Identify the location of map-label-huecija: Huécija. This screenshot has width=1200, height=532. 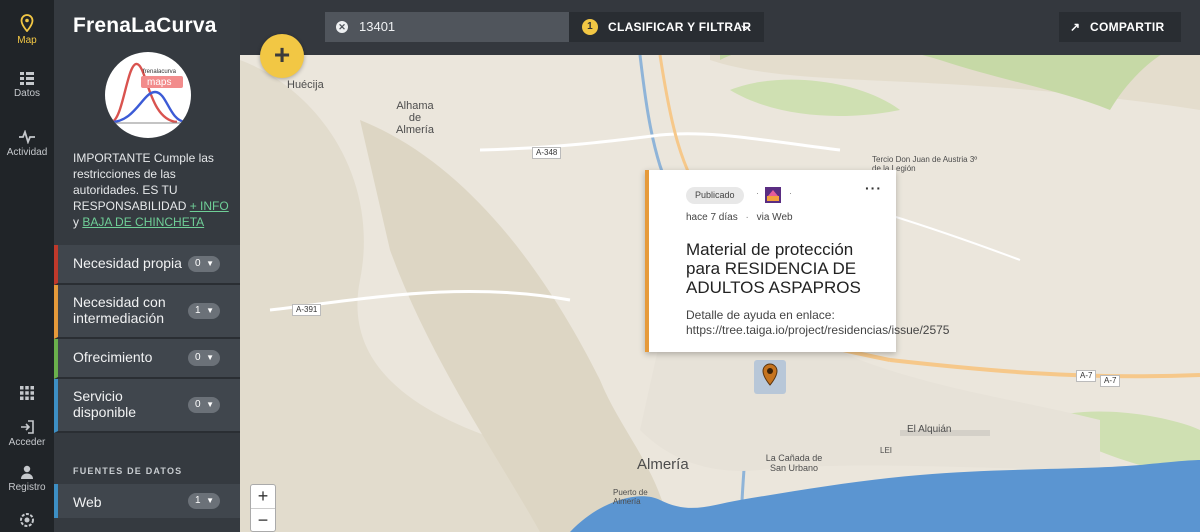
(305, 85).